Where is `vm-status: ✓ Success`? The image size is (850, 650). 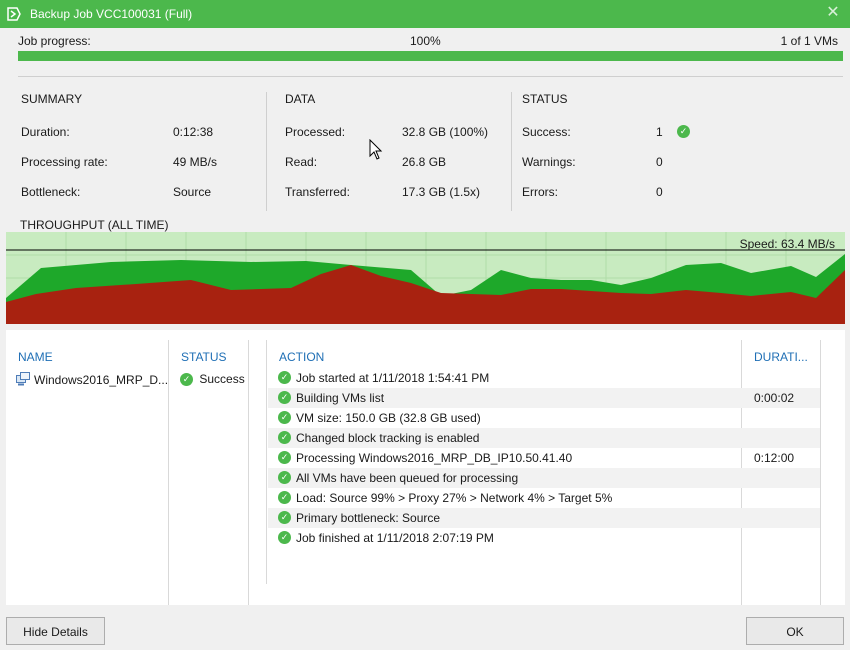
vm-status: ✓ Success is located at coordinates (212, 379).